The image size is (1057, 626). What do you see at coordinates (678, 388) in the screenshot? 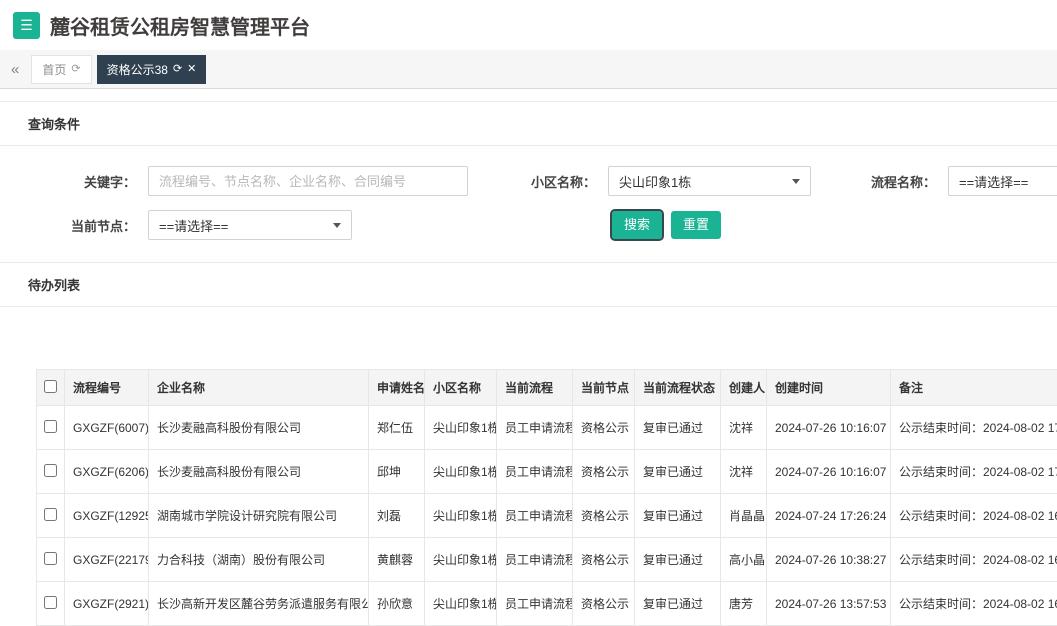
I see `column-header: 当前流程状态` at bounding box center [678, 388].